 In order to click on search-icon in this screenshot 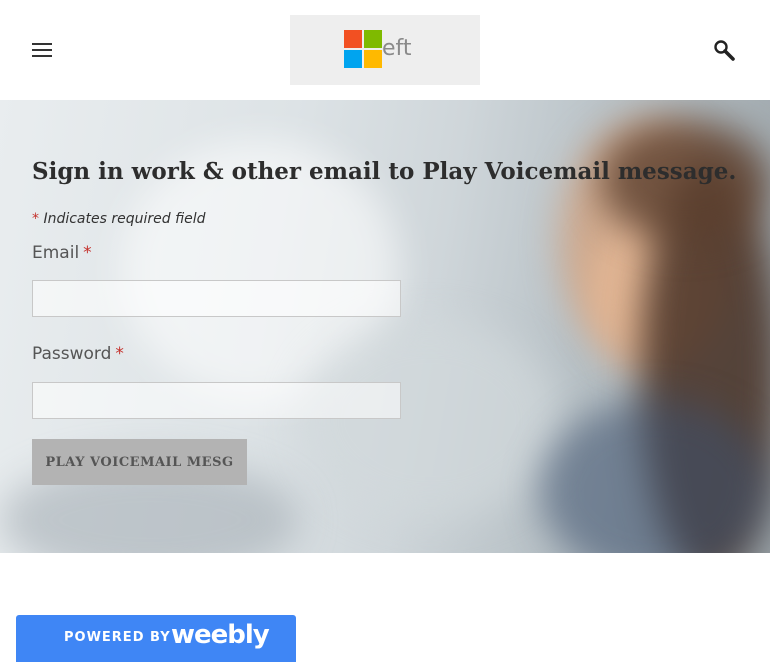, I will do `click(725, 51)`.